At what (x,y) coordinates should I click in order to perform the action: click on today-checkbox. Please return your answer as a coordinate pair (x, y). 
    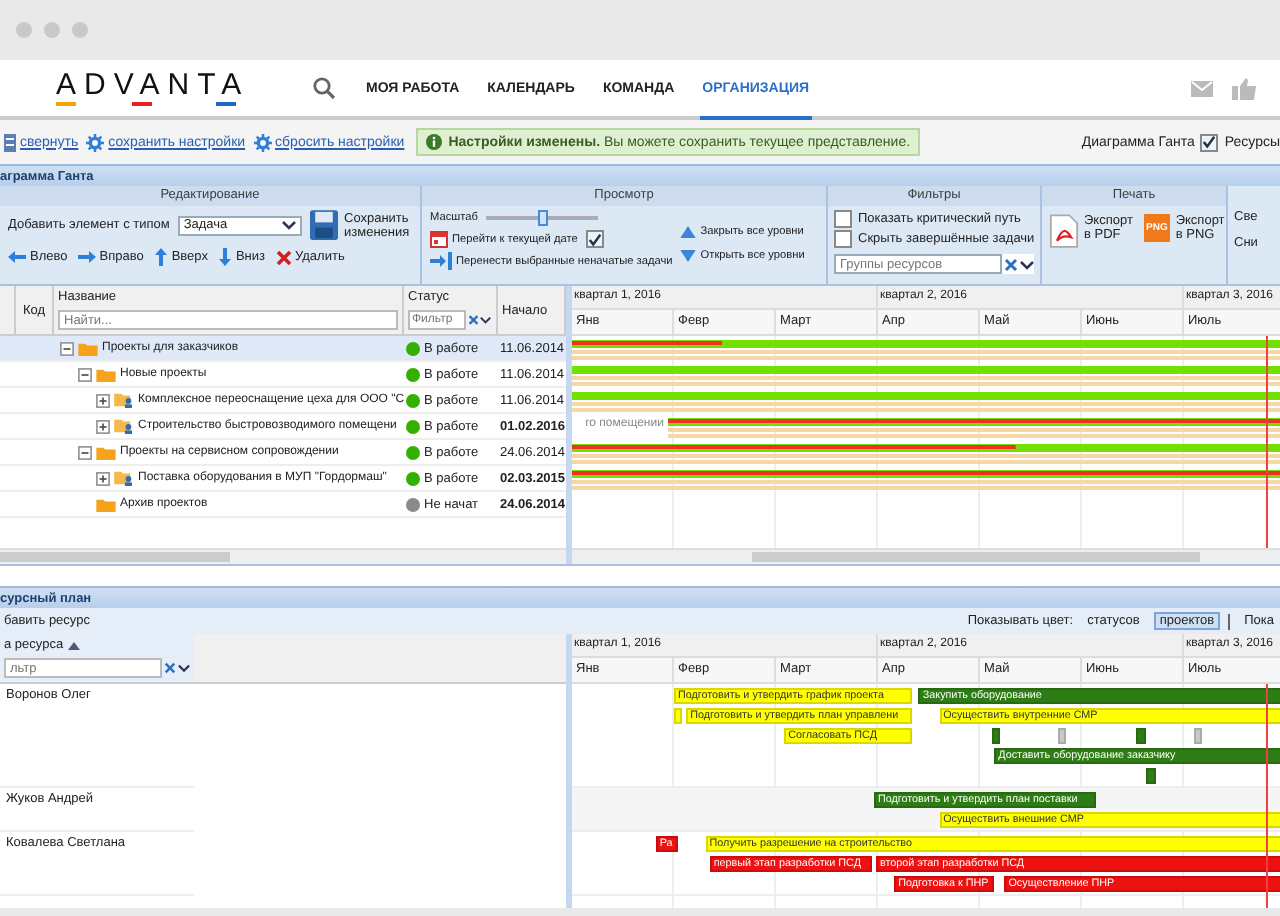
    Looking at the image, I should click on (594, 239).